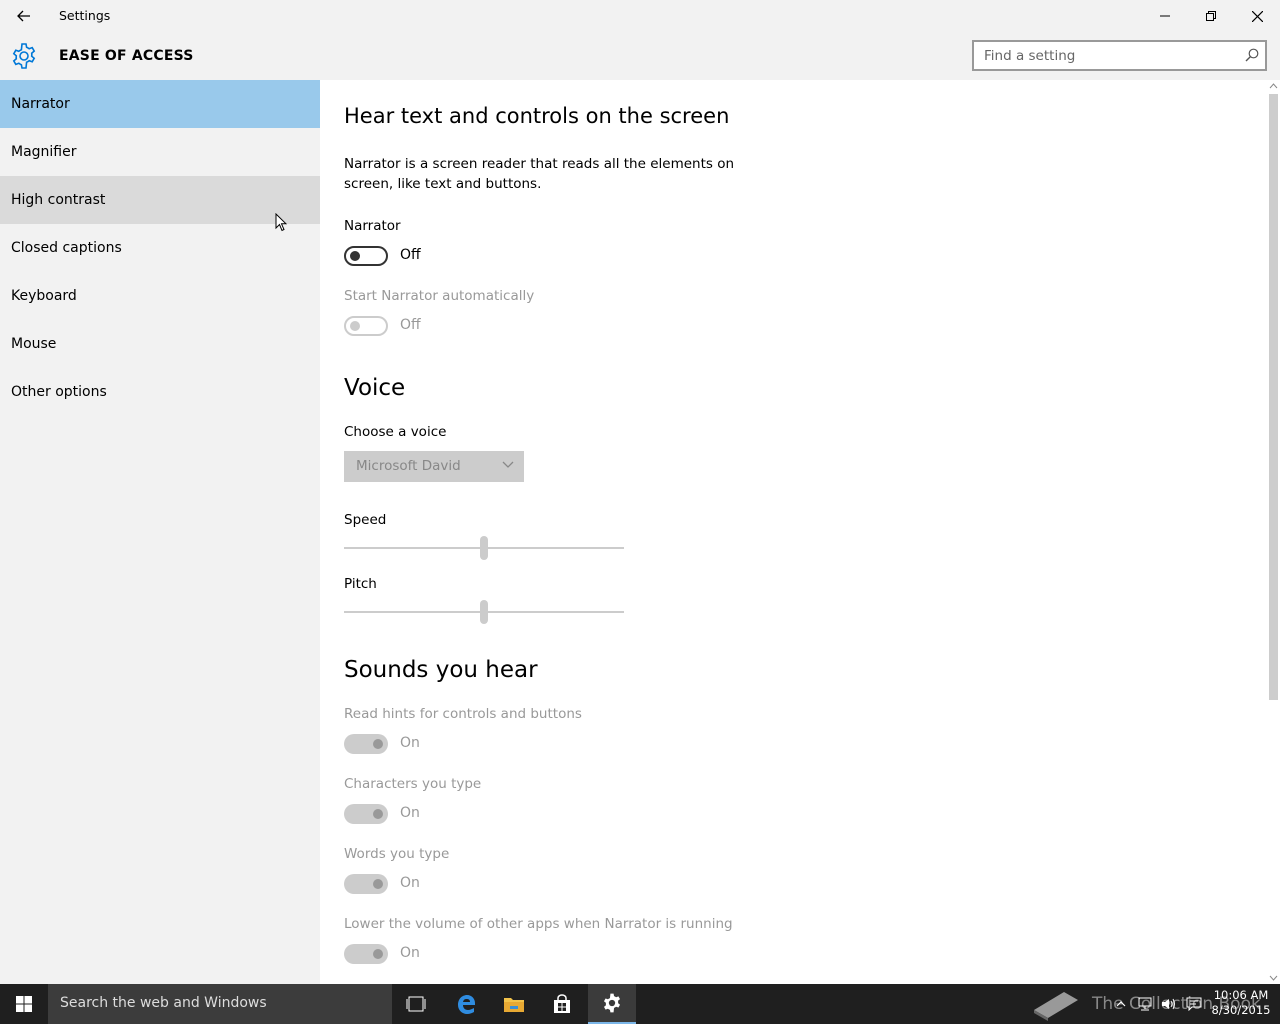 This screenshot has width=1280, height=1024. I want to click on tray-overflow-button, so click(1121, 1004).